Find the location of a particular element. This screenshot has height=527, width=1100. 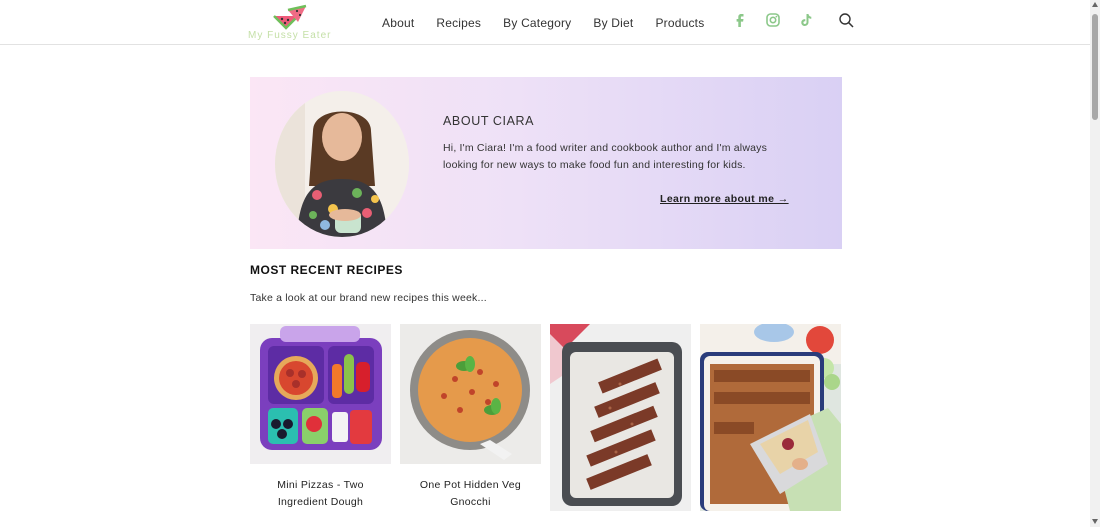

recipe-image-meatloaf-wrap is located at coordinates (770, 417).